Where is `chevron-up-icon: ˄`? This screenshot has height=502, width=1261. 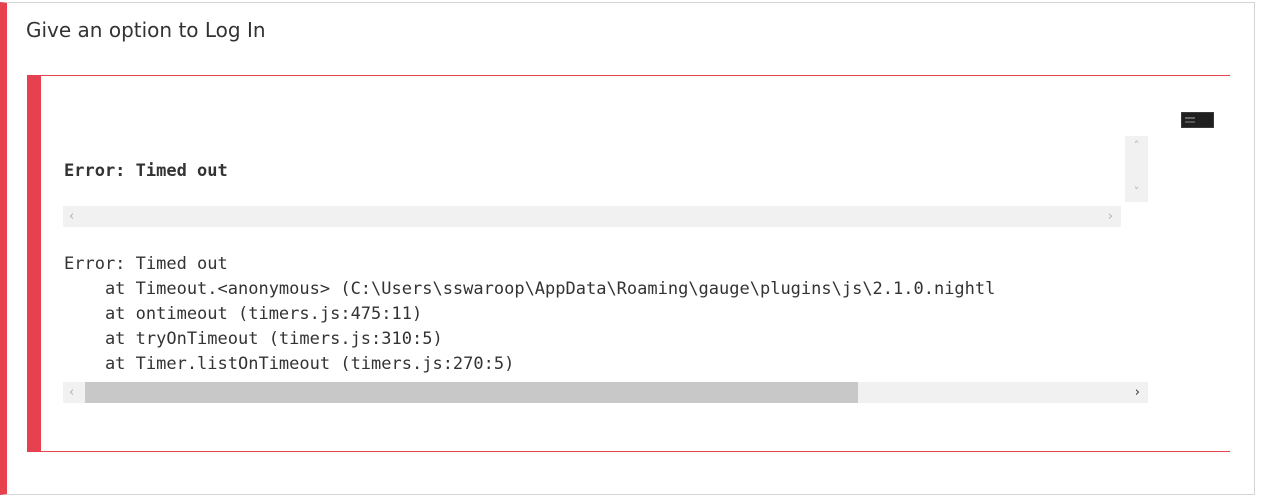 chevron-up-icon: ˄ is located at coordinates (1136, 146).